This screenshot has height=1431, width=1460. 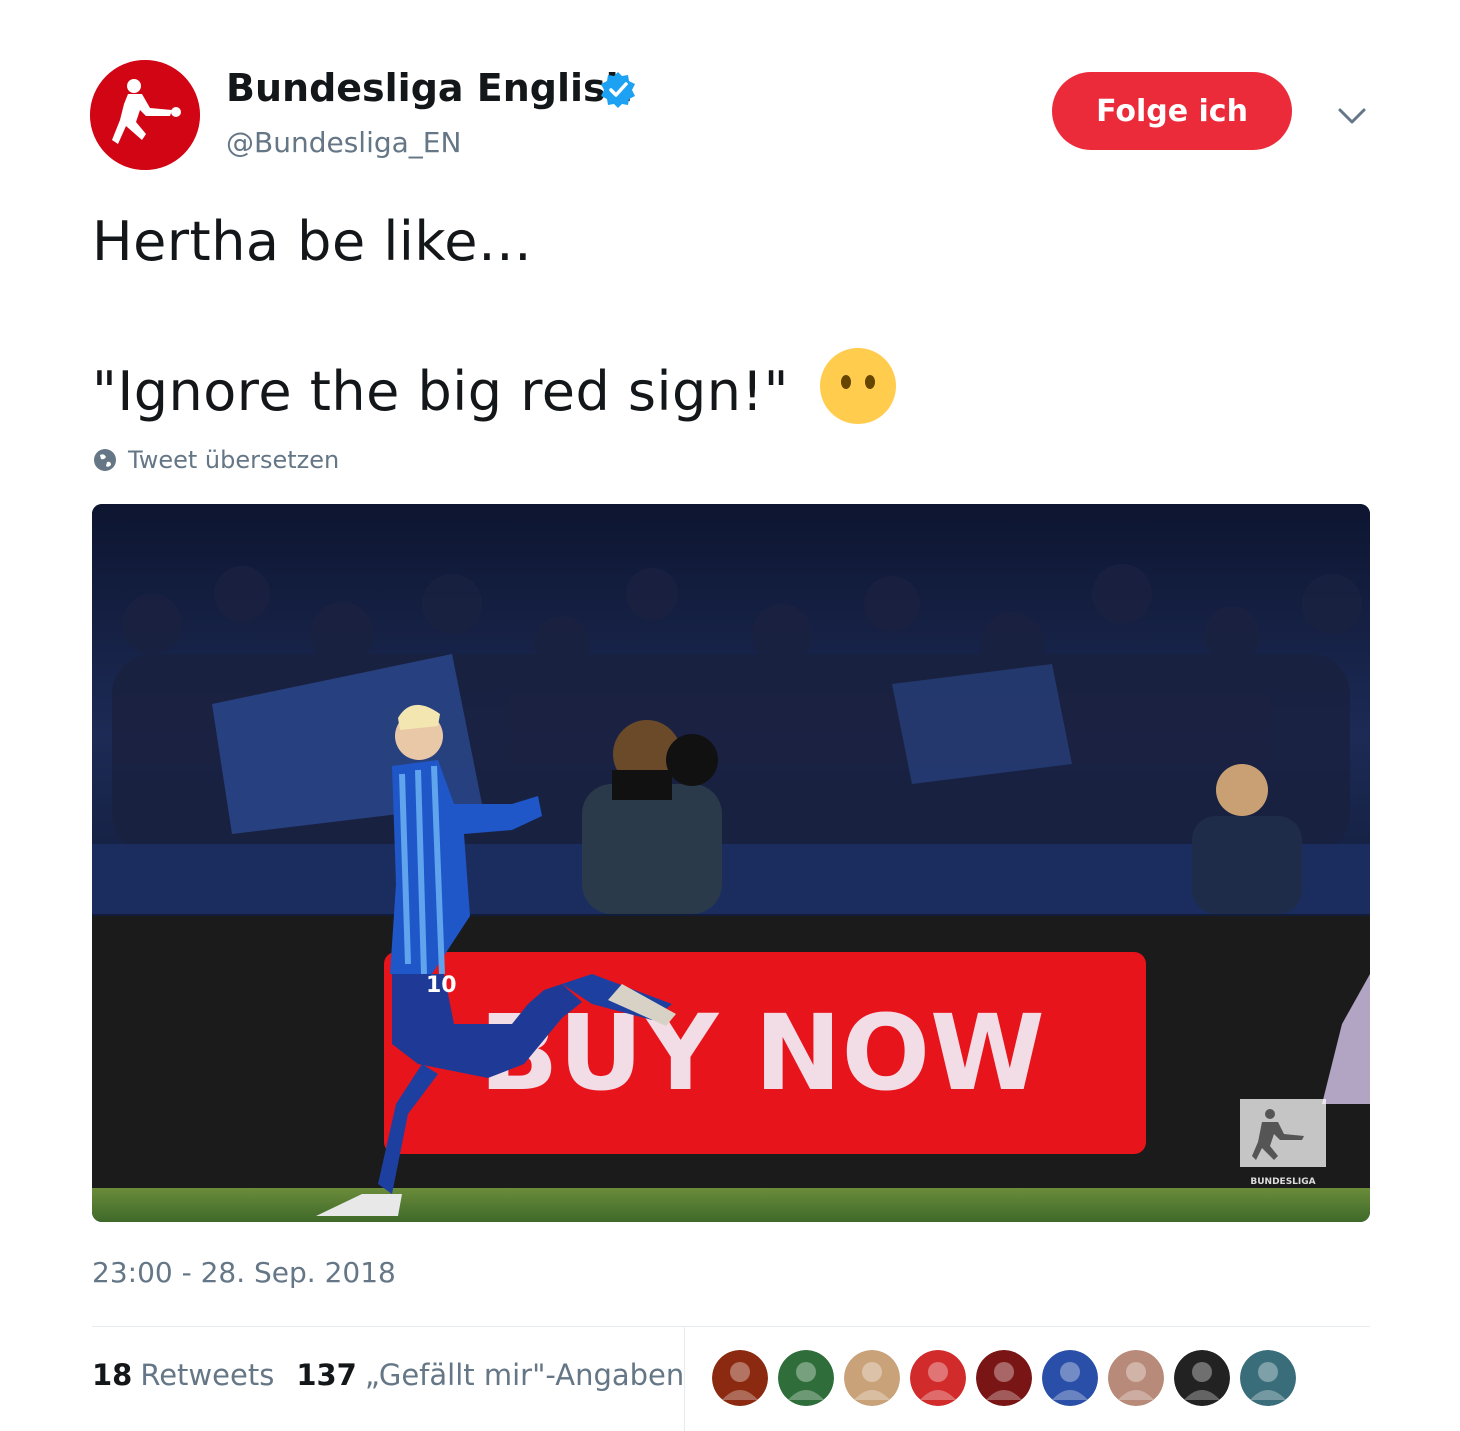 What do you see at coordinates (234, 460) in the screenshot?
I see `translate-label: Tweet übersetzen` at bounding box center [234, 460].